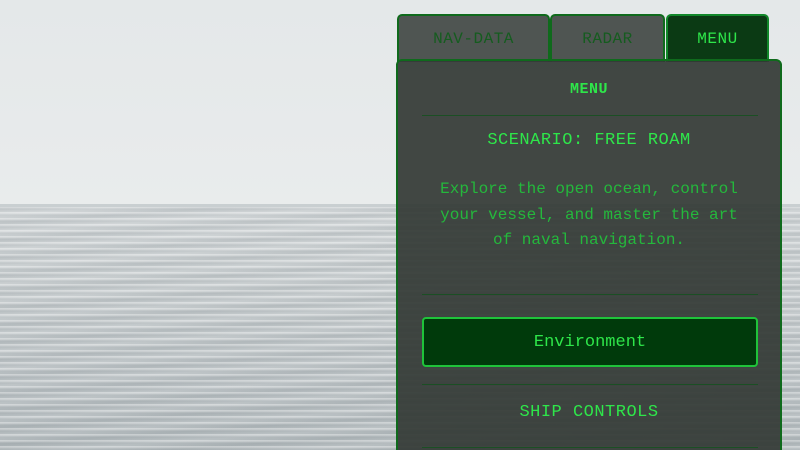 The height and width of the screenshot is (450, 800). I want to click on tab-bar: NAV-DATA RADAR MENU, so click(589, 38).